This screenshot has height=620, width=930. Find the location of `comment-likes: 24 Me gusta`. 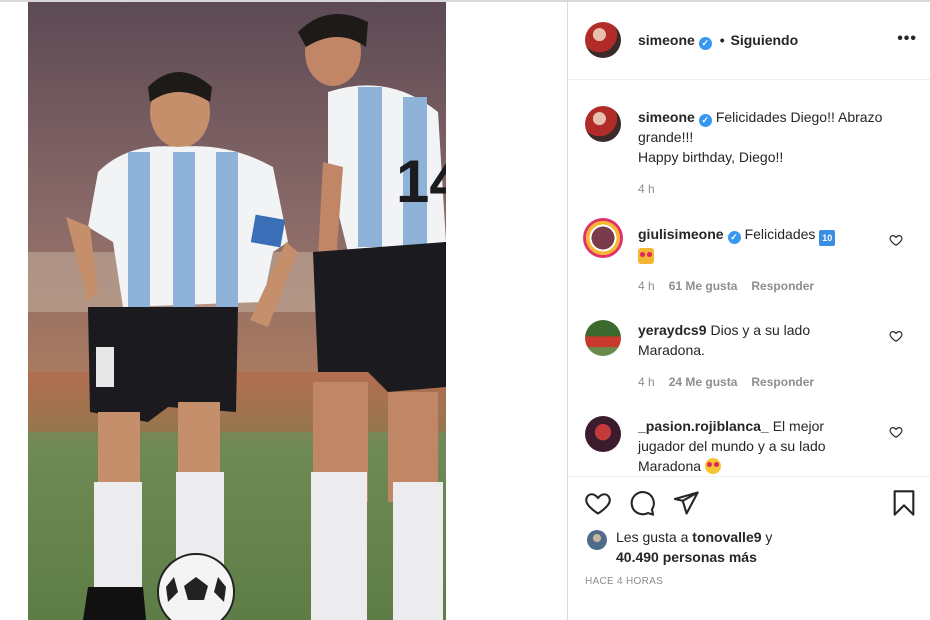

comment-likes: 24 Me gusta is located at coordinates (703, 382).